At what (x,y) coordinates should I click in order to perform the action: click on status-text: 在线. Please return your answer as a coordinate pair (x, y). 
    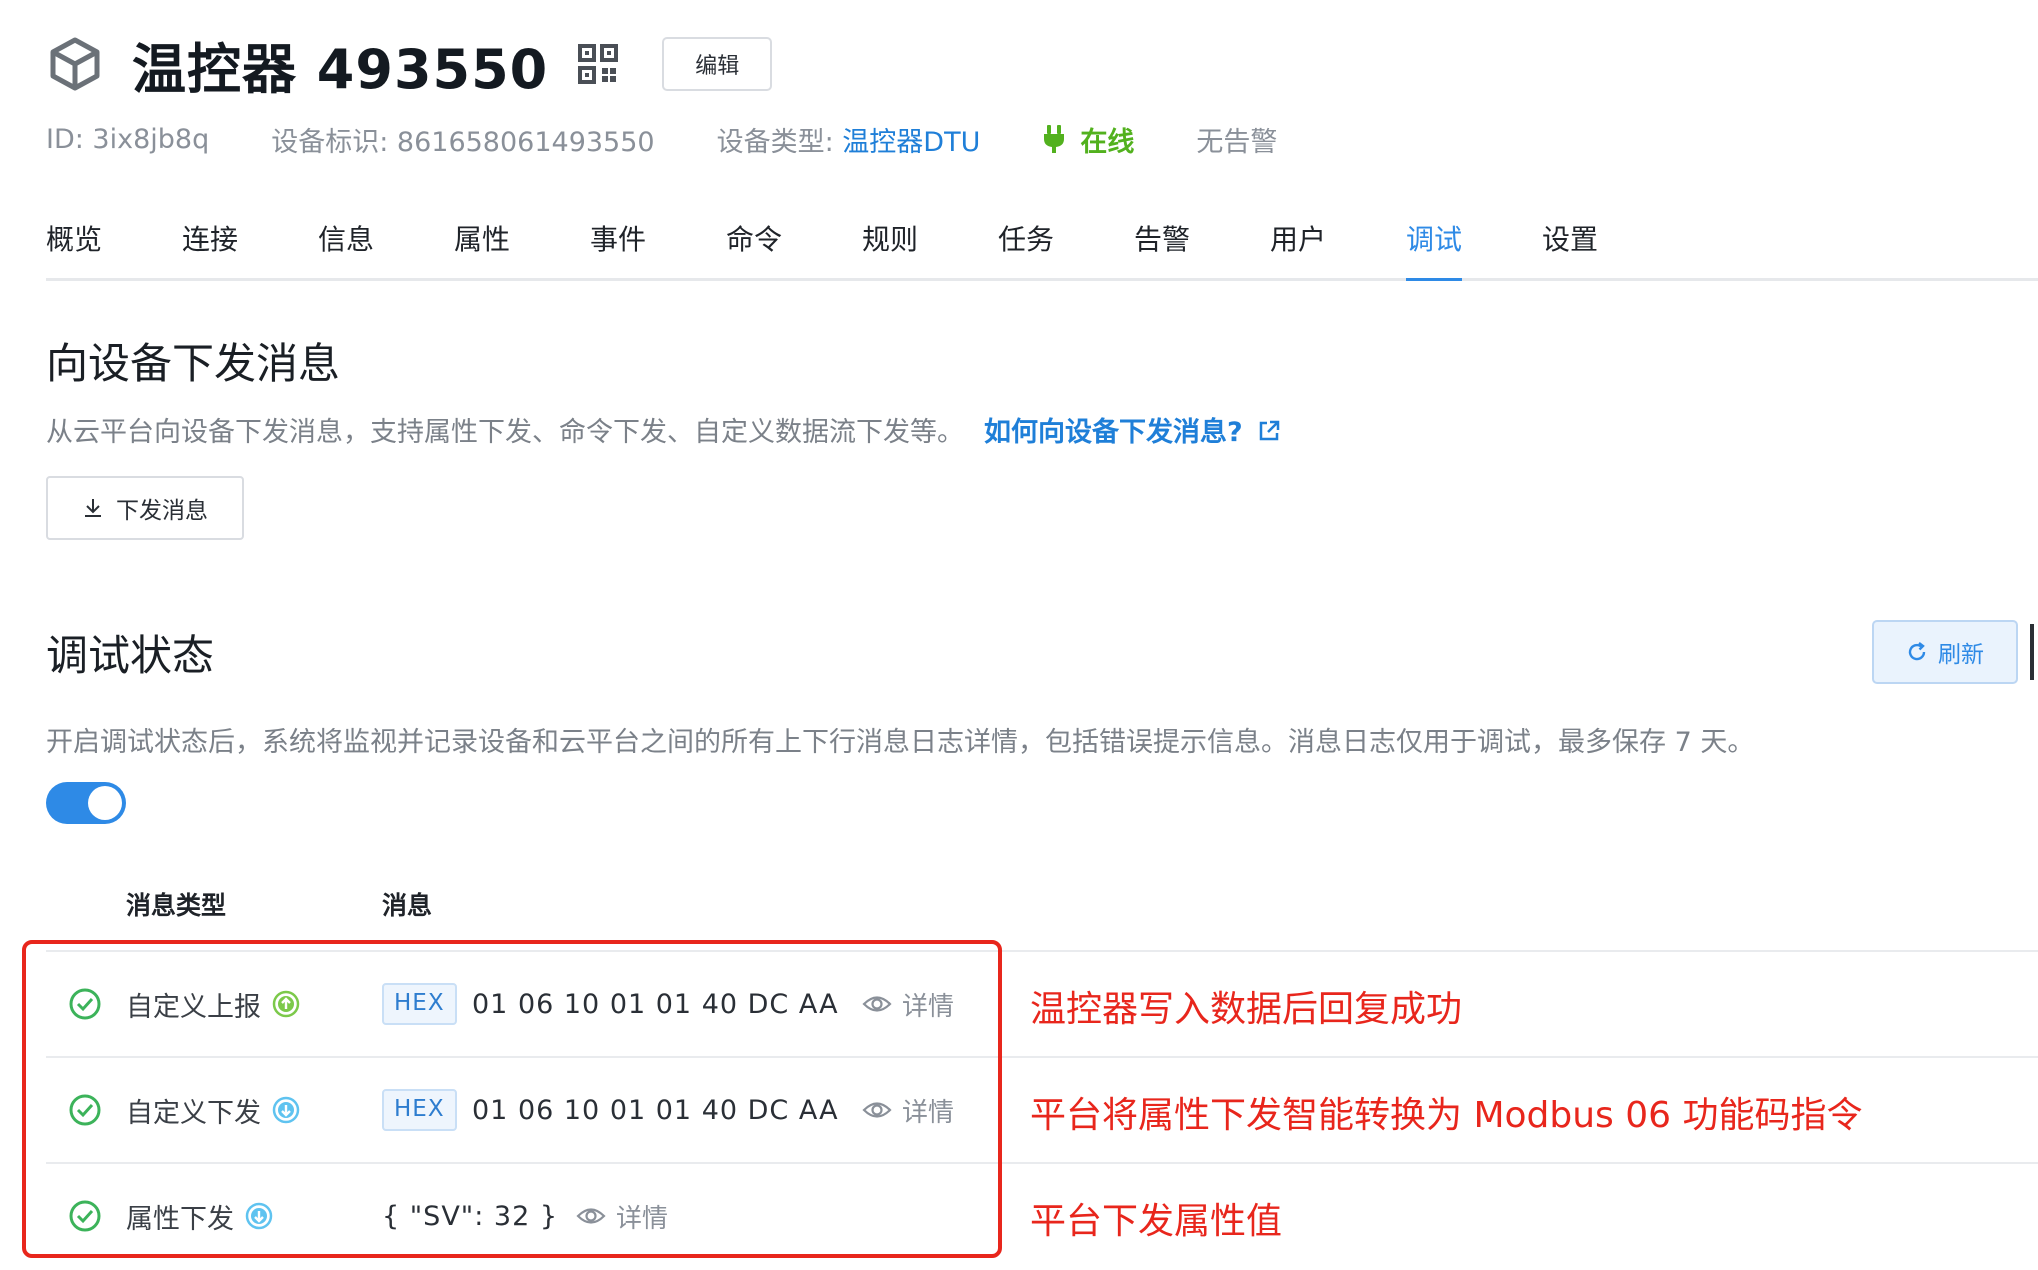
    Looking at the image, I should click on (1107, 142).